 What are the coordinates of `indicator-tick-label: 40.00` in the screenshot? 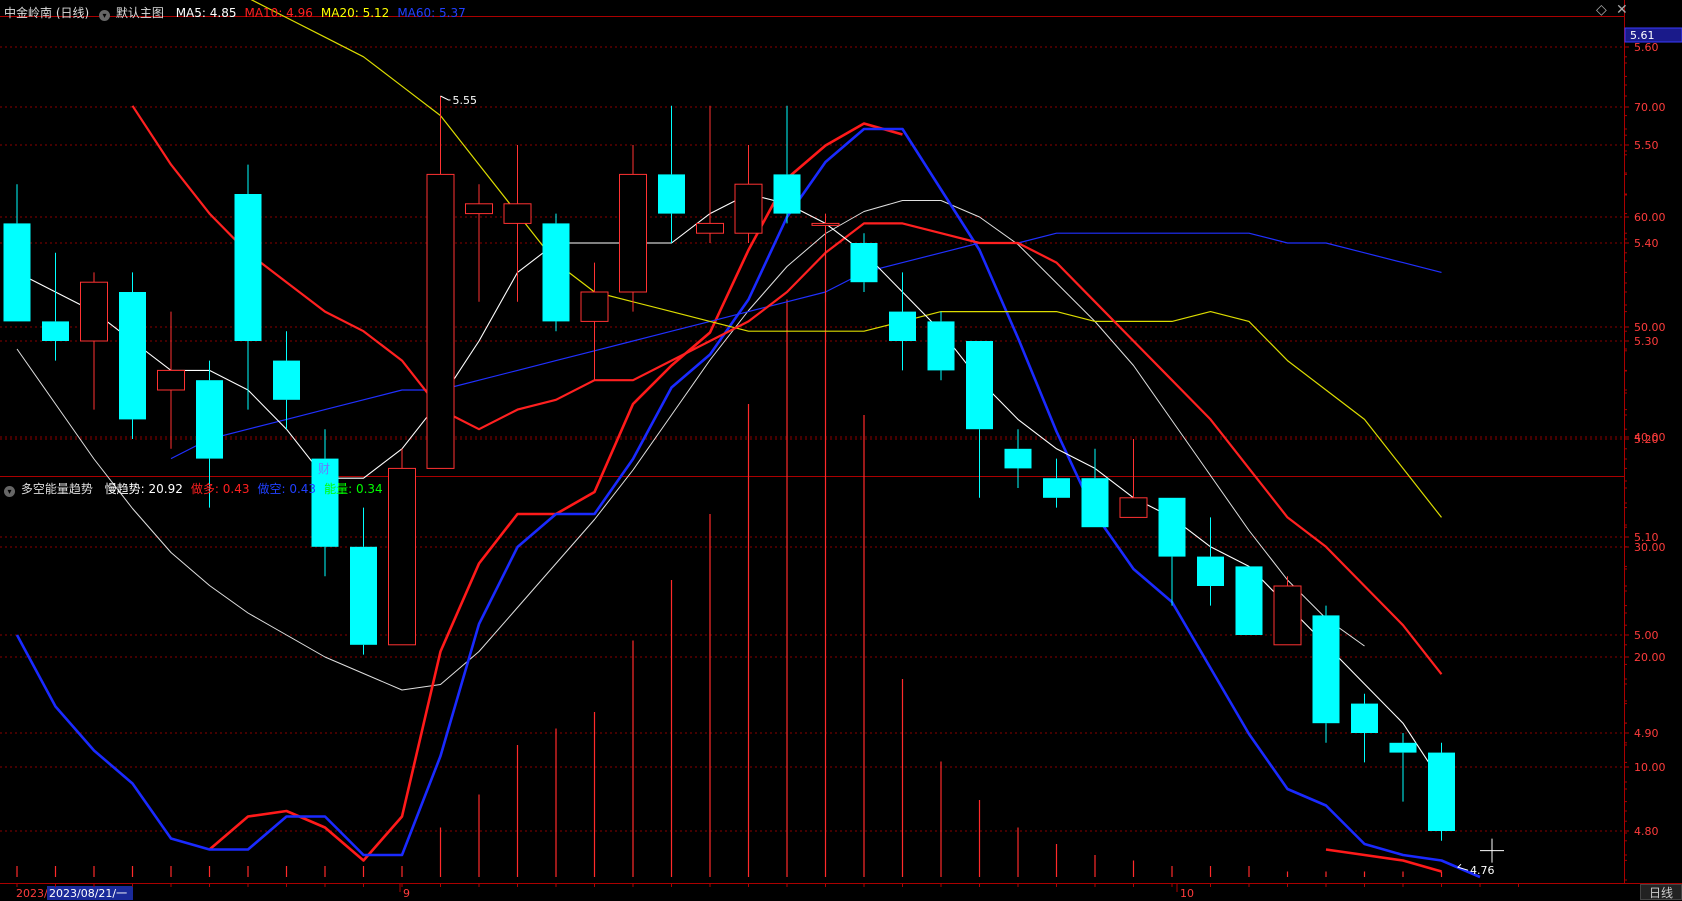 It's located at (1650, 437).